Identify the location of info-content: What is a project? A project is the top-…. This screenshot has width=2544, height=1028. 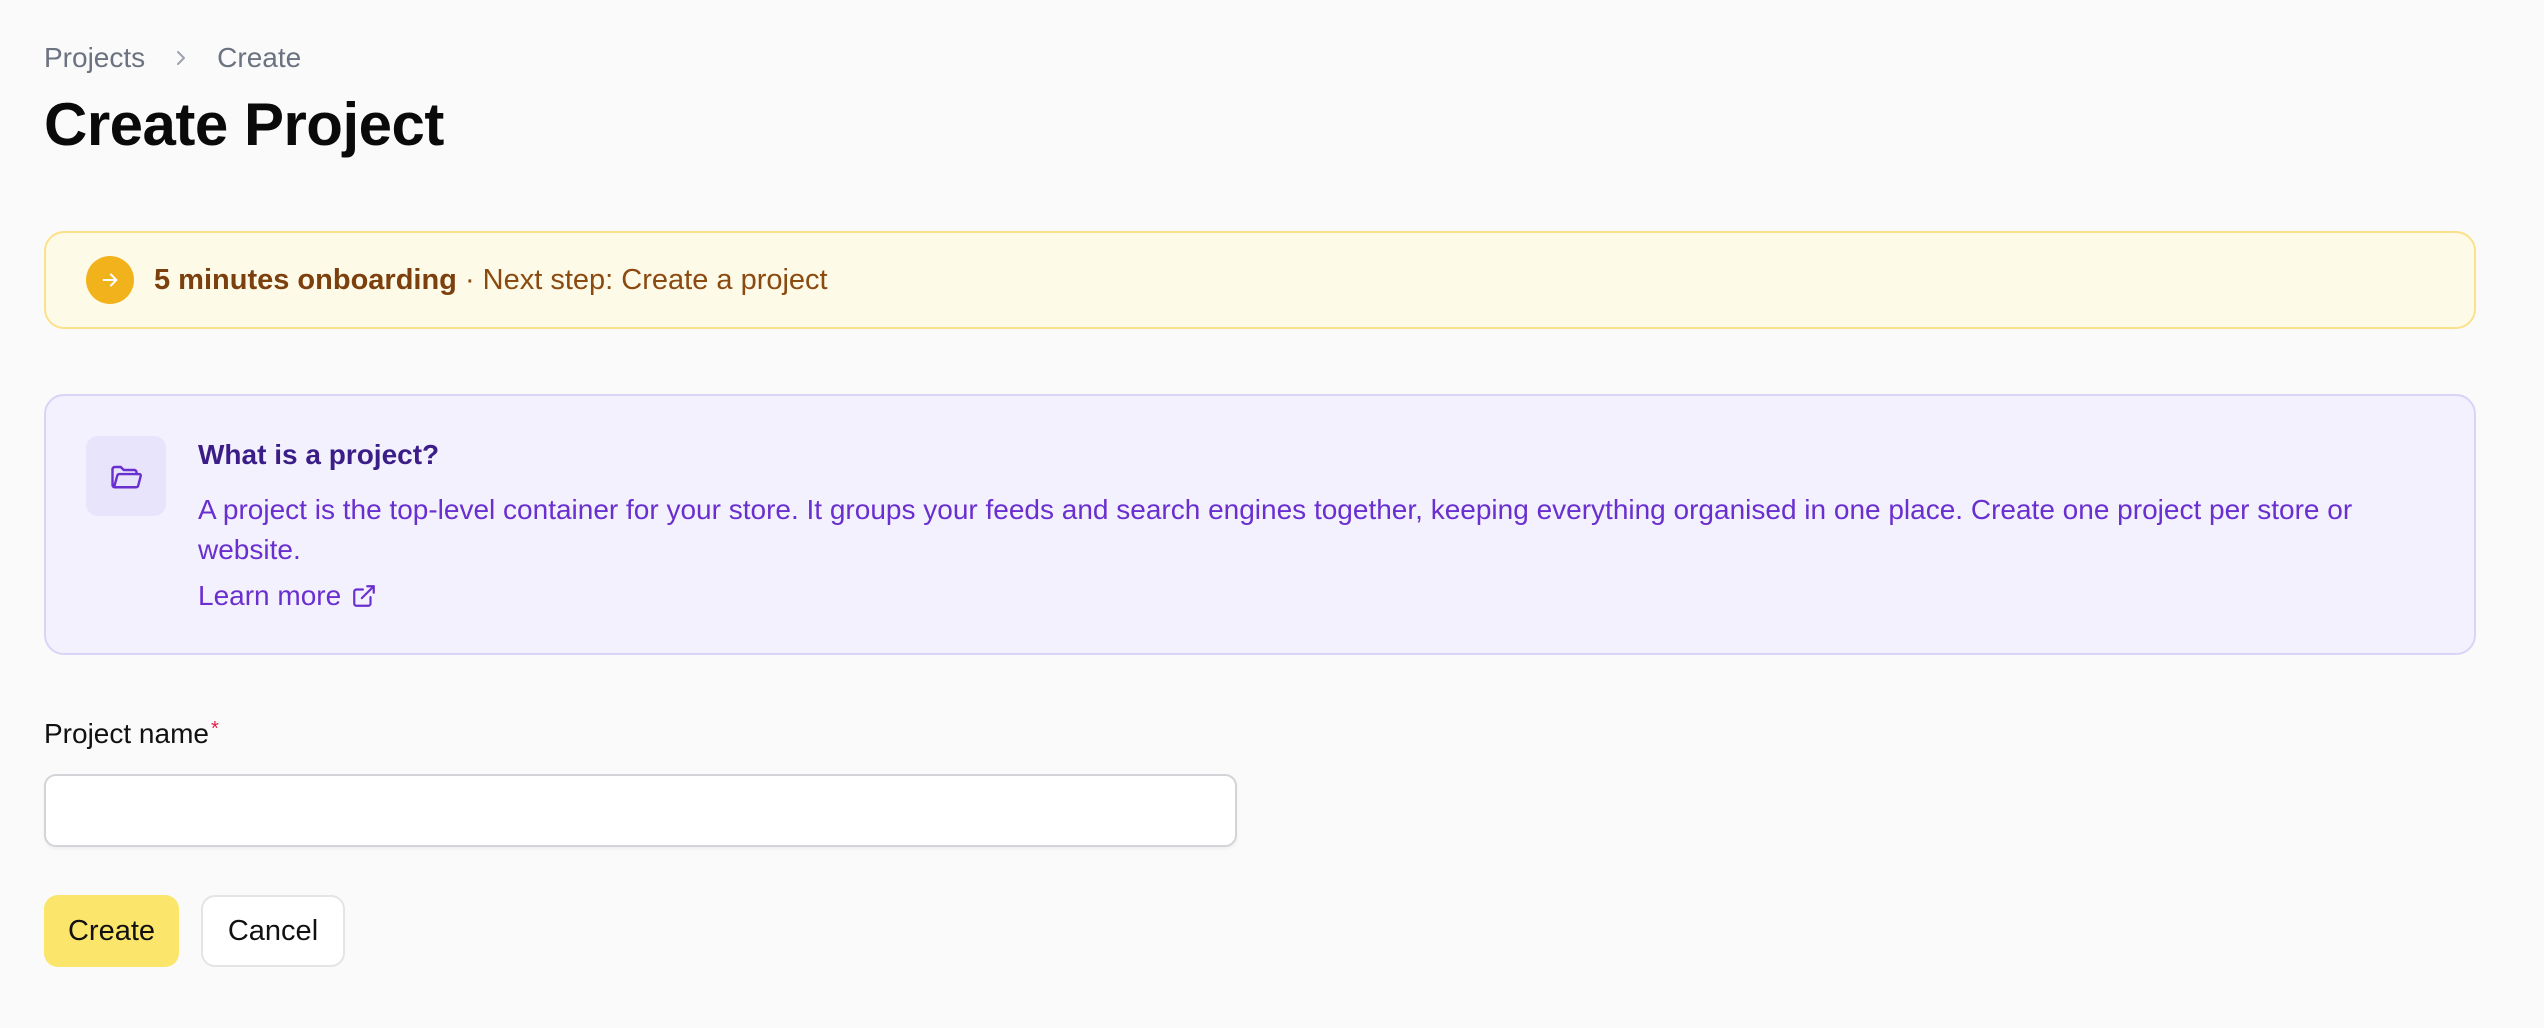
(1316, 525).